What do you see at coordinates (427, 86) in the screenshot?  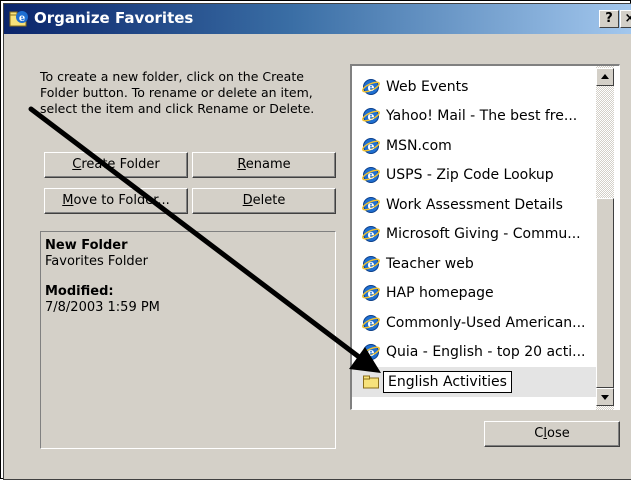 I see `list-item-label: Web Events` at bounding box center [427, 86].